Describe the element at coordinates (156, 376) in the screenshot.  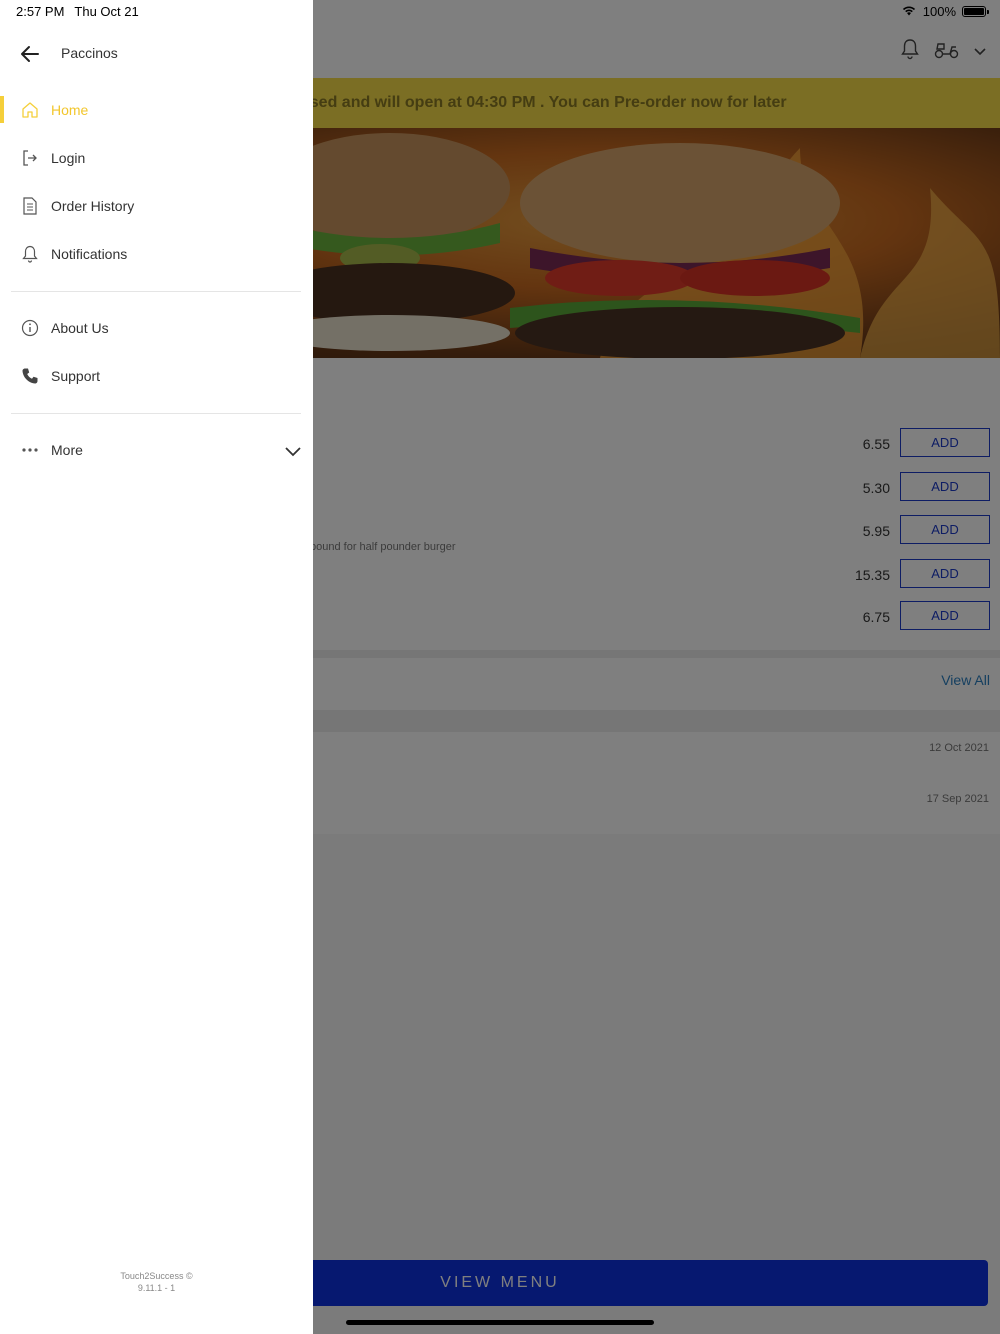
I see `nav-item-support: Support` at that location.